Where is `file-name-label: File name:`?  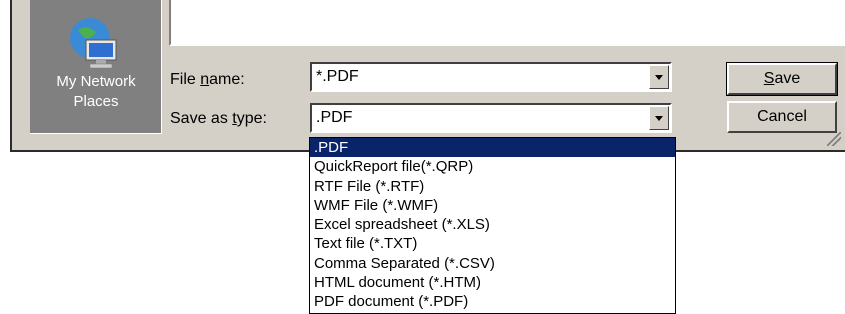 file-name-label: File name: is located at coordinates (207, 79).